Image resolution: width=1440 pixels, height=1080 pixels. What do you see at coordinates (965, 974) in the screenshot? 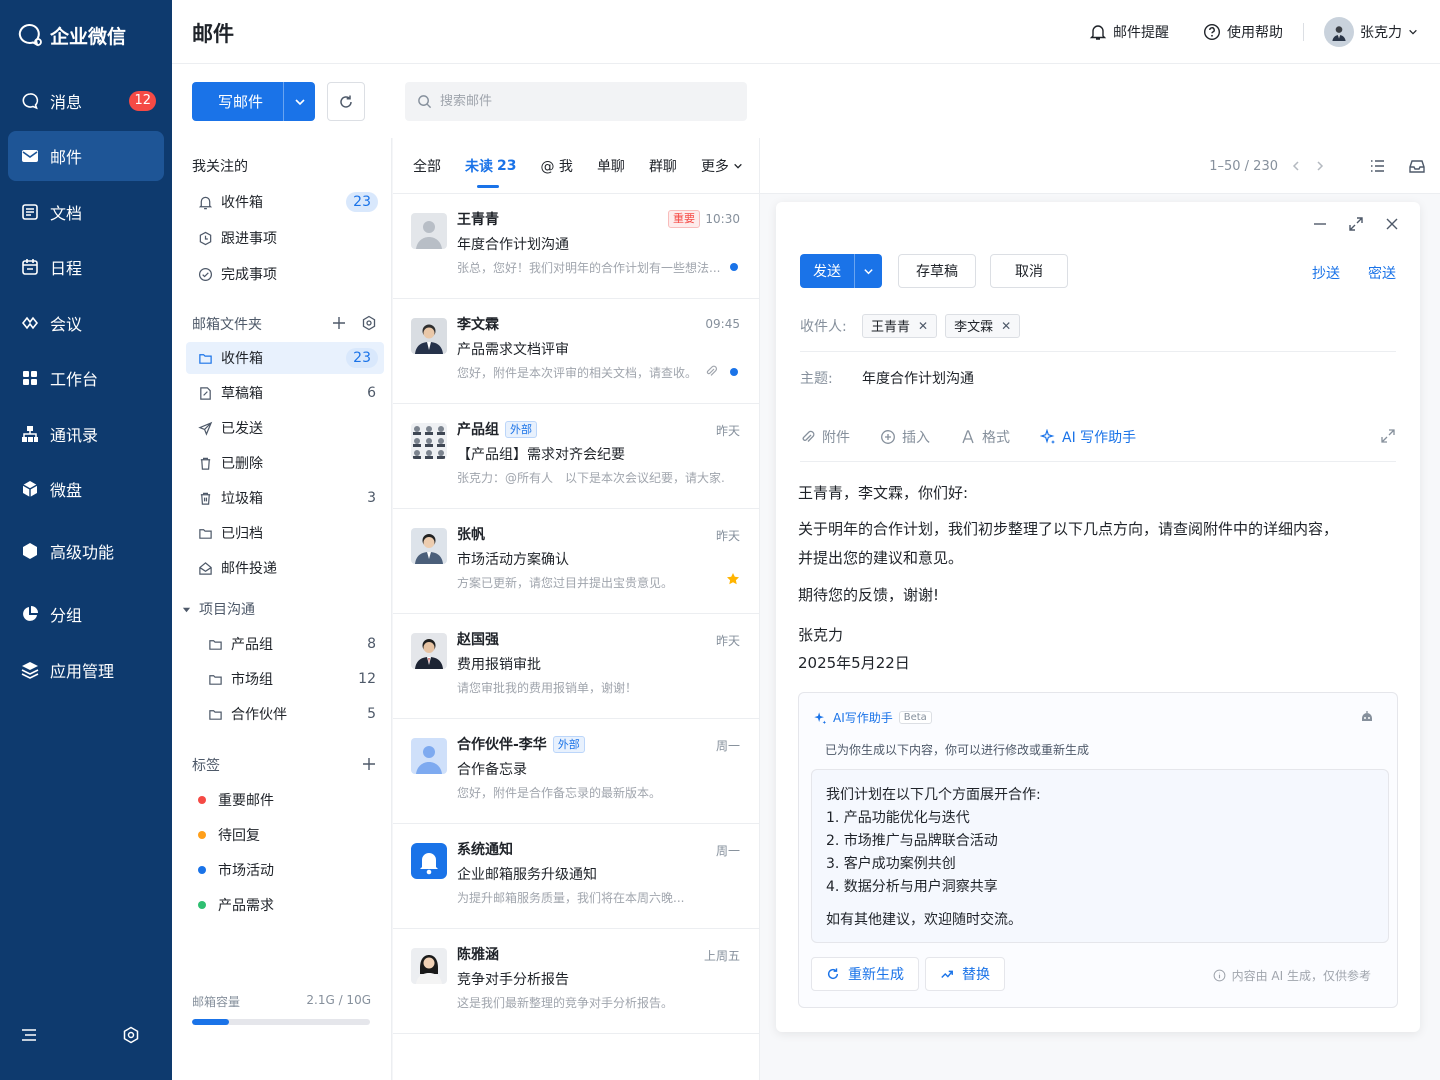
I see `replace-button: 替换` at bounding box center [965, 974].